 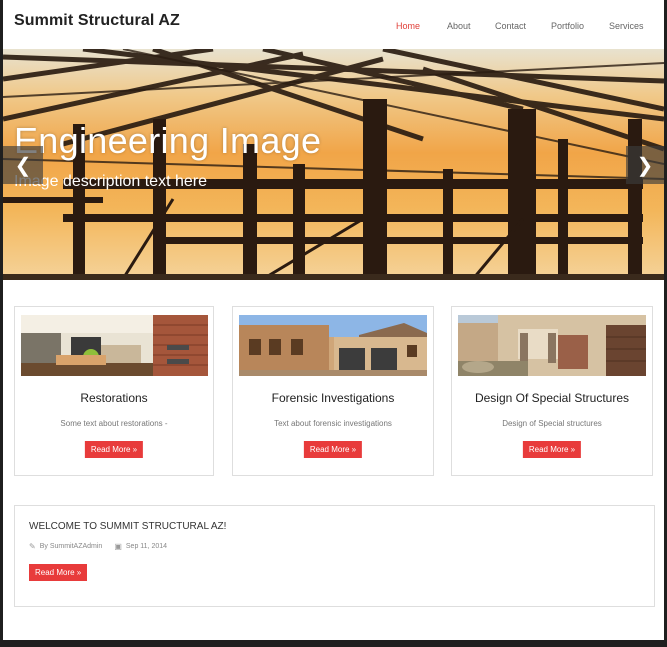 I want to click on slider-next-button: ❯, so click(x=645, y=165).